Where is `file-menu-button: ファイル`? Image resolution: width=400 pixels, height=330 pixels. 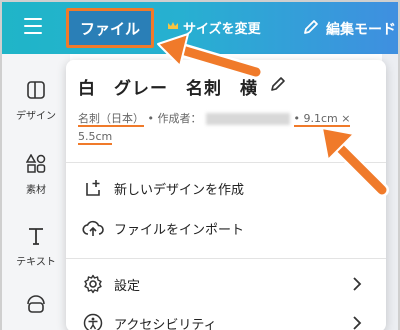
file-menu-button: ファイル is located at coordinates (110, 28).